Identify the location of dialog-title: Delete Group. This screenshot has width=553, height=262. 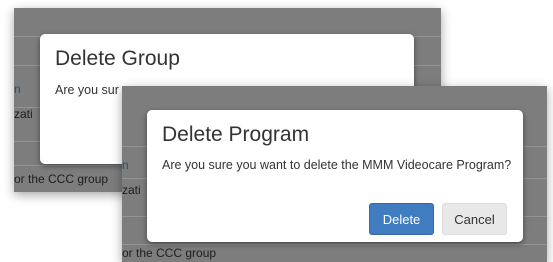
(117, 58).